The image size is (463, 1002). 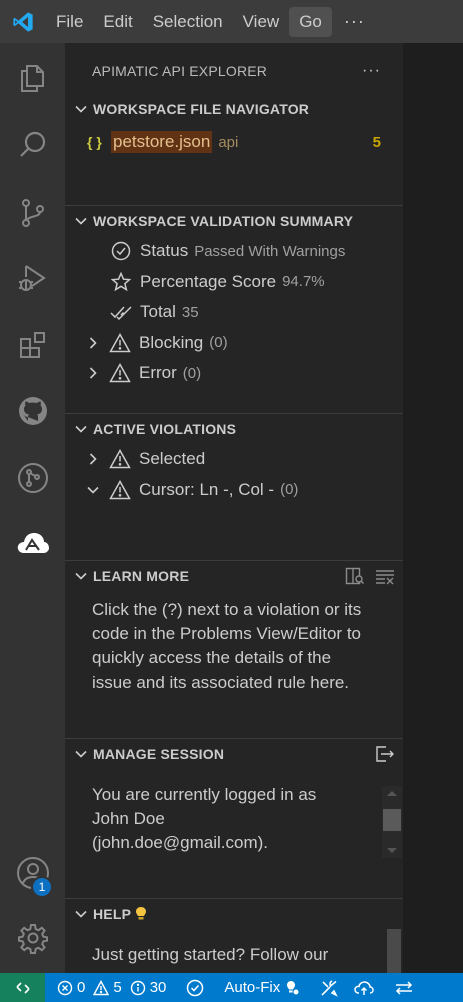 What do you see at coordinates (207, 489) in the screenshot?
I see `cursor-label: Cursor: Ln -, Col -` at bounding box center [207, 489].